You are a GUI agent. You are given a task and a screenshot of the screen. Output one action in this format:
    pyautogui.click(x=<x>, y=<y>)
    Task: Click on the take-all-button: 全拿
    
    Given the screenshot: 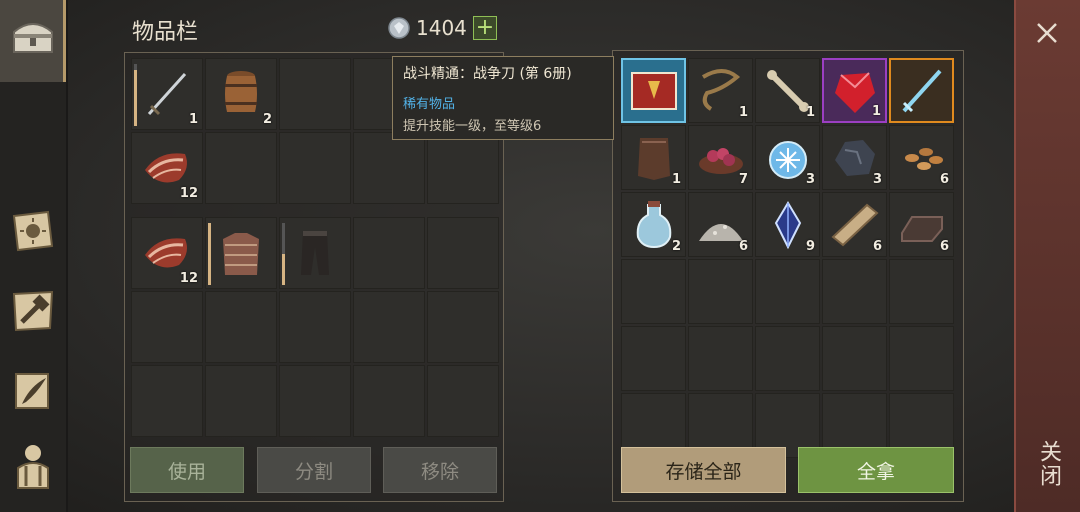 What is the action you would take?
    pyautogui.click(x=876, y=470)
    